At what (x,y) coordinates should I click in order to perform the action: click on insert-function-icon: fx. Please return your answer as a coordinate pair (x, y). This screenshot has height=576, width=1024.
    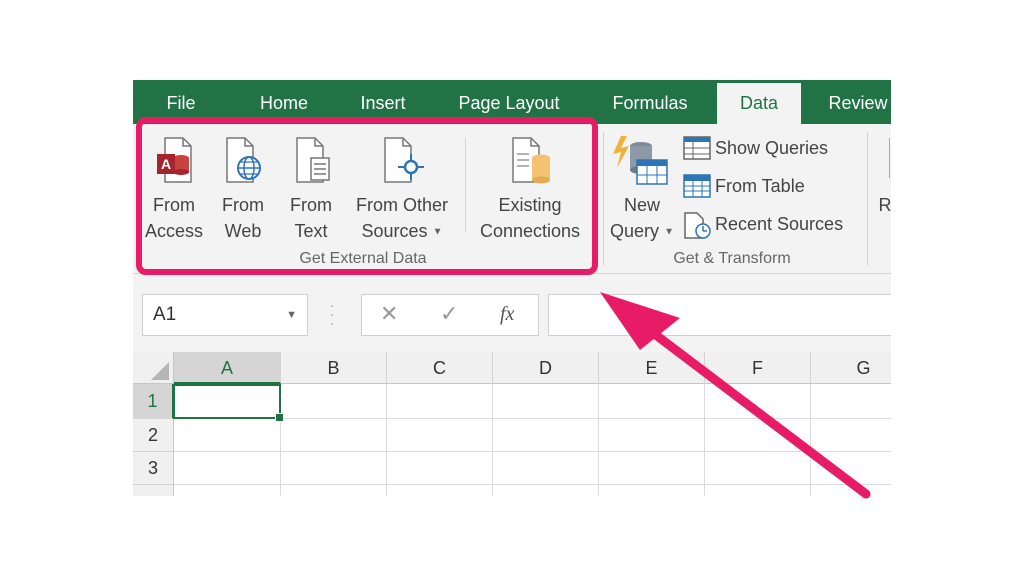
    Looking at the image, I should click on (507, 314).